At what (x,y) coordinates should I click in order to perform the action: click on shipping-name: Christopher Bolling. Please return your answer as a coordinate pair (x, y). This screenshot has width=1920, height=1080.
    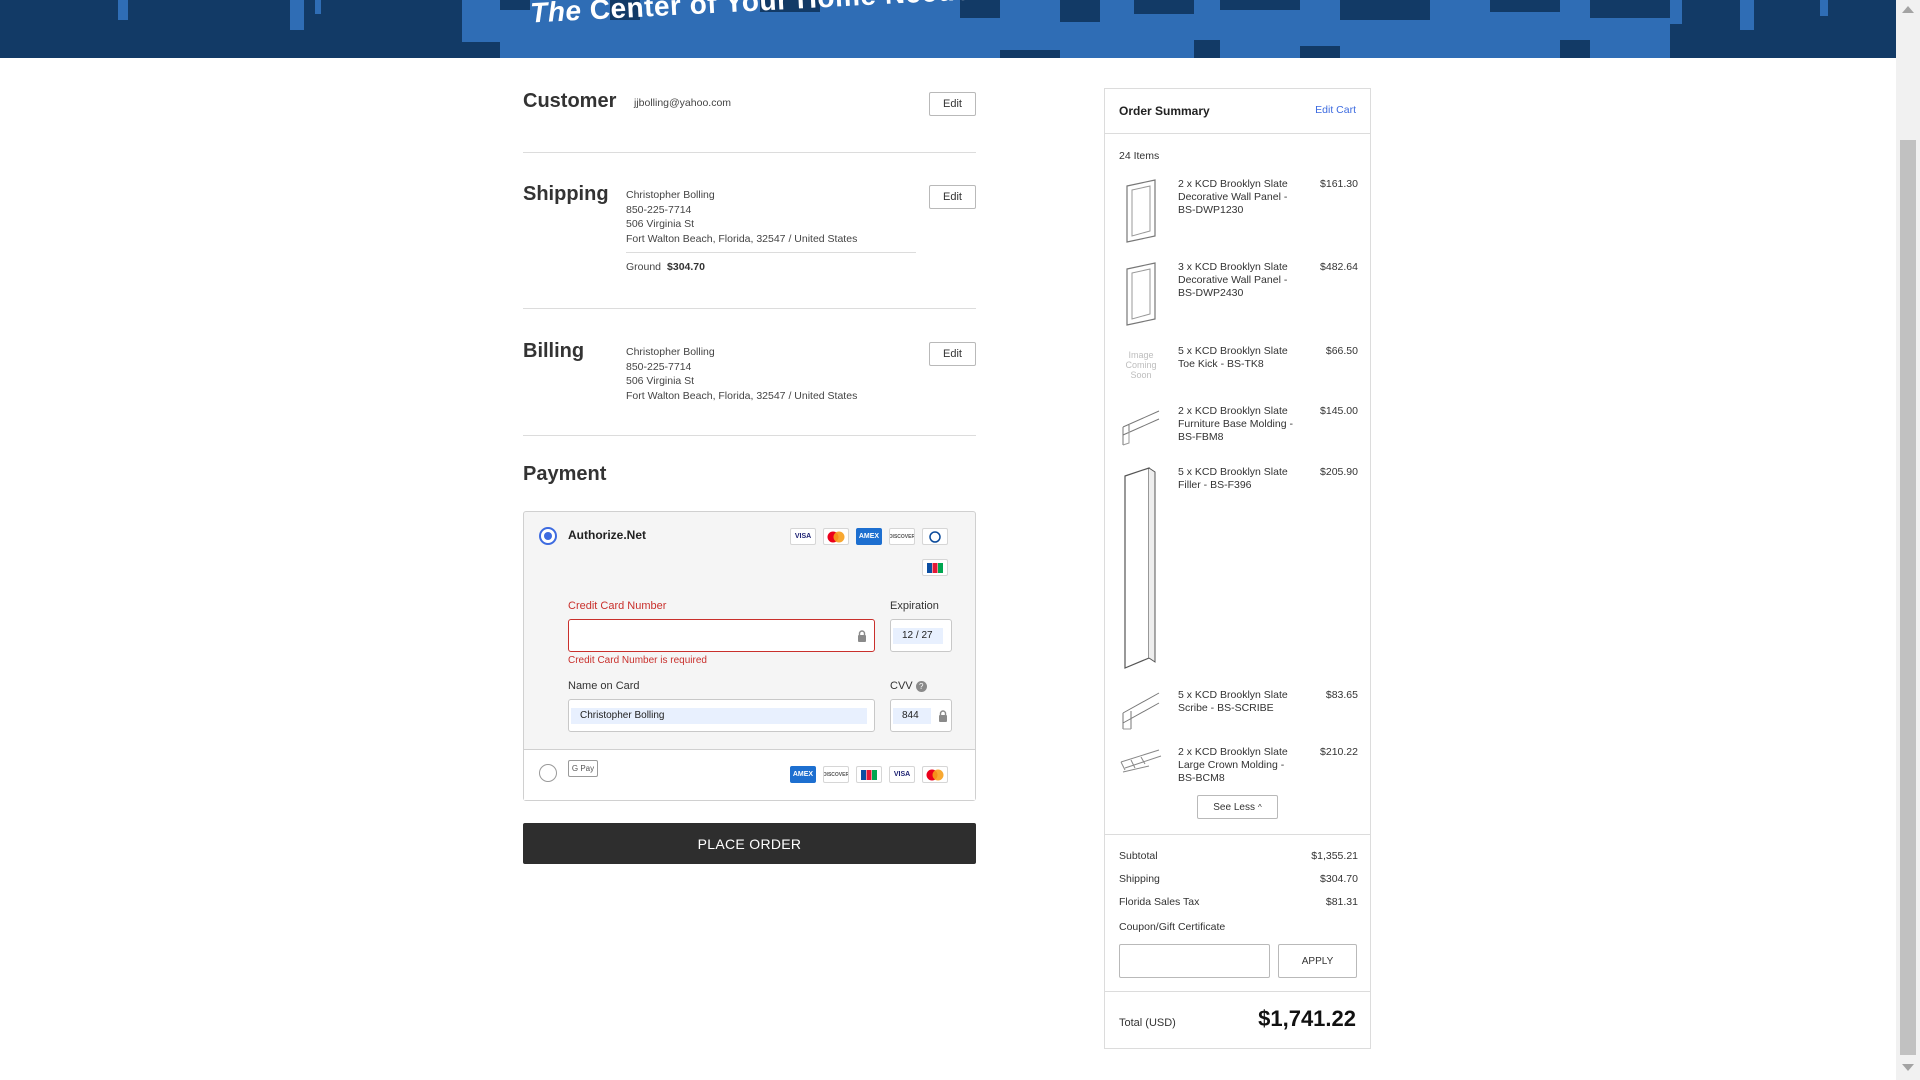
    Looking at the image, I should click on (670, 195).